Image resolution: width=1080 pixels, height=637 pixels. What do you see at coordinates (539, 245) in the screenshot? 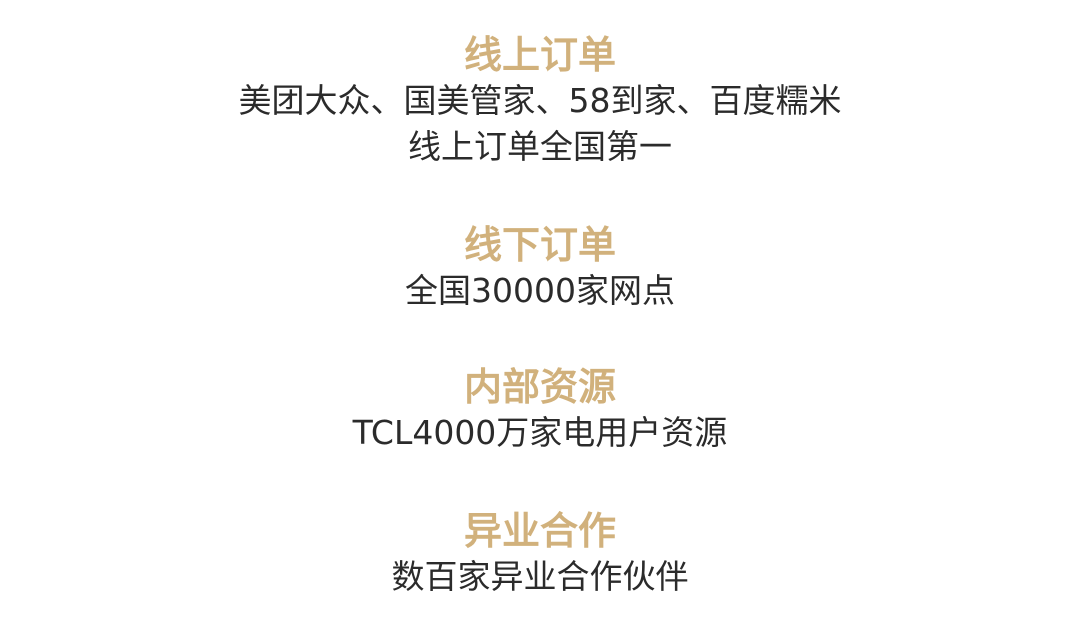
I see `section-heading: 线下订单` at bounding box center [539, 245].